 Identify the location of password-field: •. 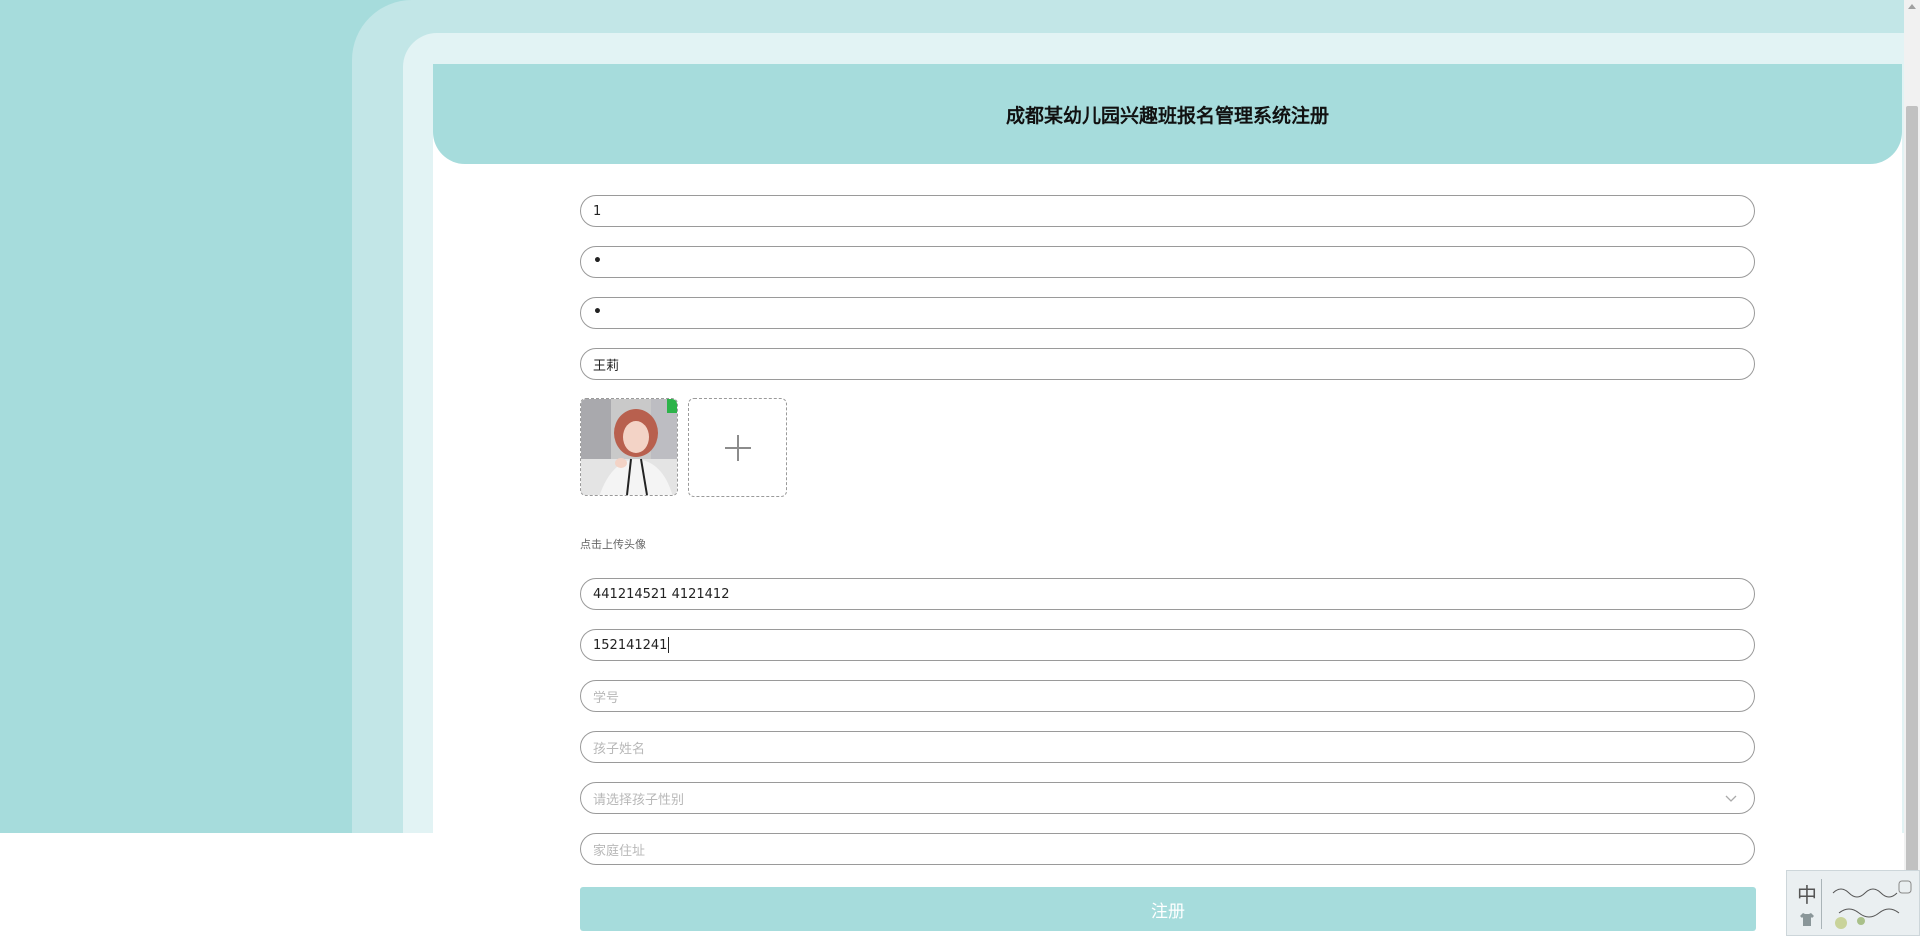
(1167, 262).